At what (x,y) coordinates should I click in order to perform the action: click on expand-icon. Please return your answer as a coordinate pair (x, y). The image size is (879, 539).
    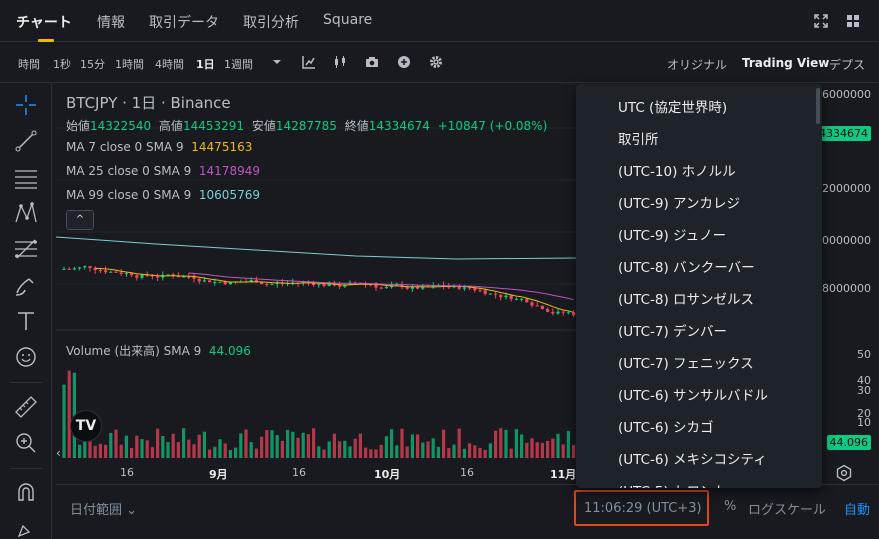
    Looking at the image, I should click on (821, 21).